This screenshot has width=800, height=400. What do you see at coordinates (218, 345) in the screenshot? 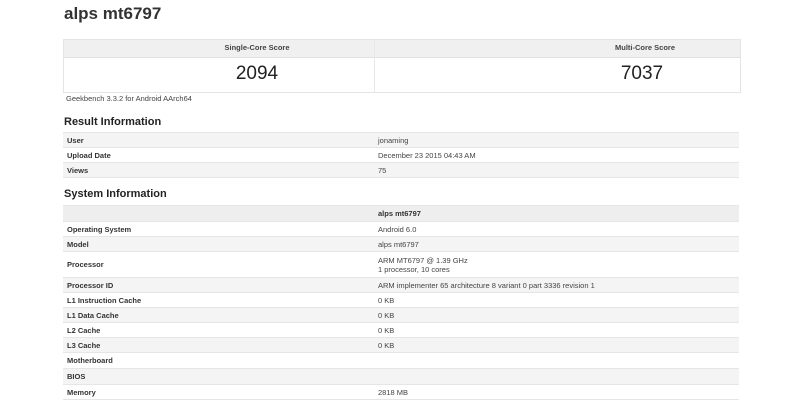
I see `row-label-l3-cache: L3 Cache` at bounding box center [218, 345].